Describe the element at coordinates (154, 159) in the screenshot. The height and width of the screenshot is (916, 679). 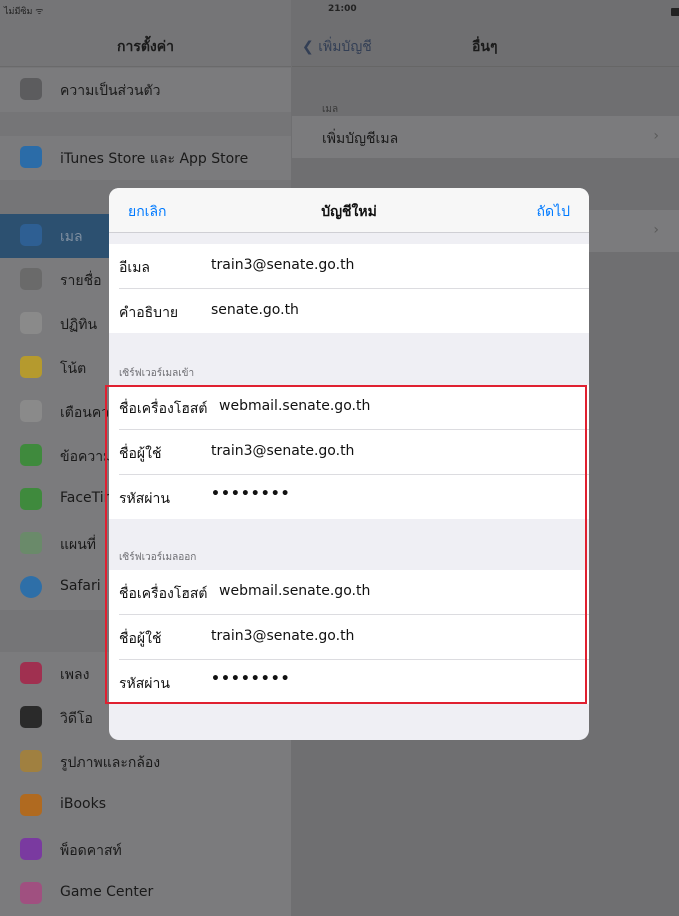
I see `sidebar-item-label: iTunes Store และ App Store` at that location.